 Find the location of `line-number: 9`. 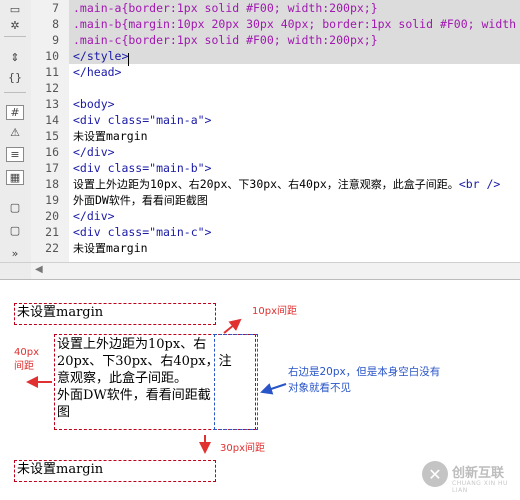

line-number: 9 is located at coordinates (55, 40).